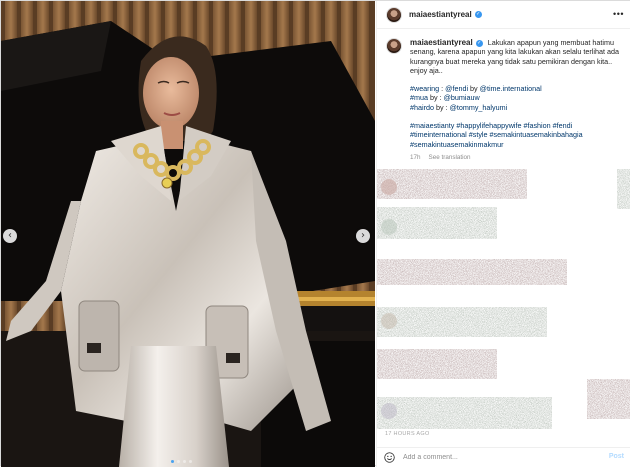  What do you see at coordinates (440, 14) in the screenshot?
I see `username-link: maiaestiantyreal` at bounding box center [440, 14].